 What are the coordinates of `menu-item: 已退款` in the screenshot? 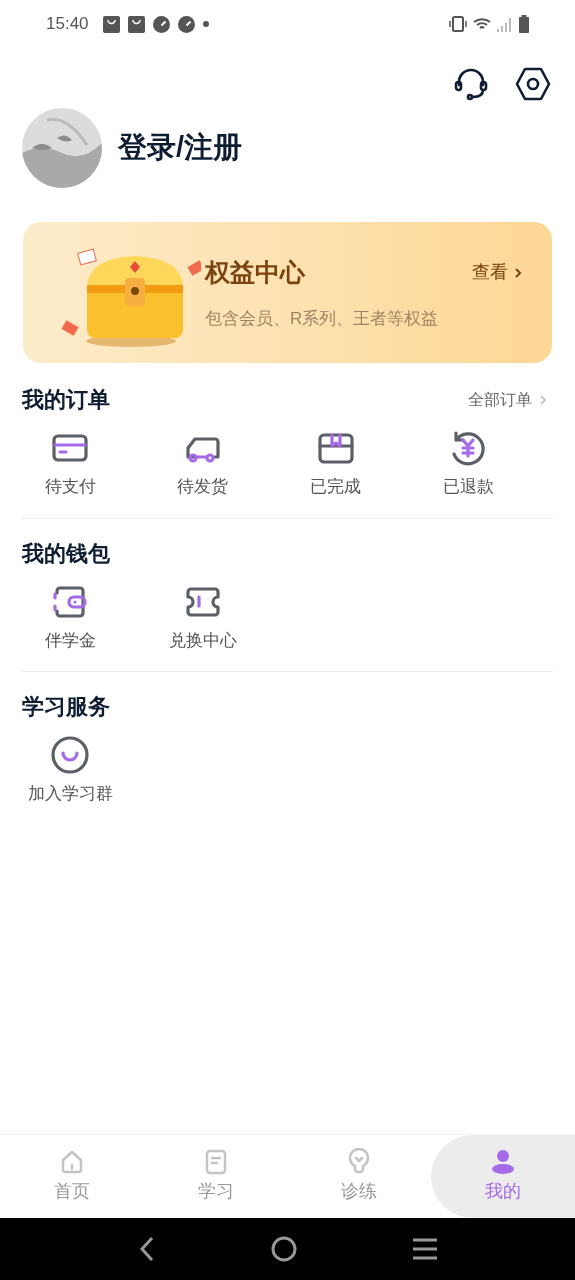 It's located at (468, 464).